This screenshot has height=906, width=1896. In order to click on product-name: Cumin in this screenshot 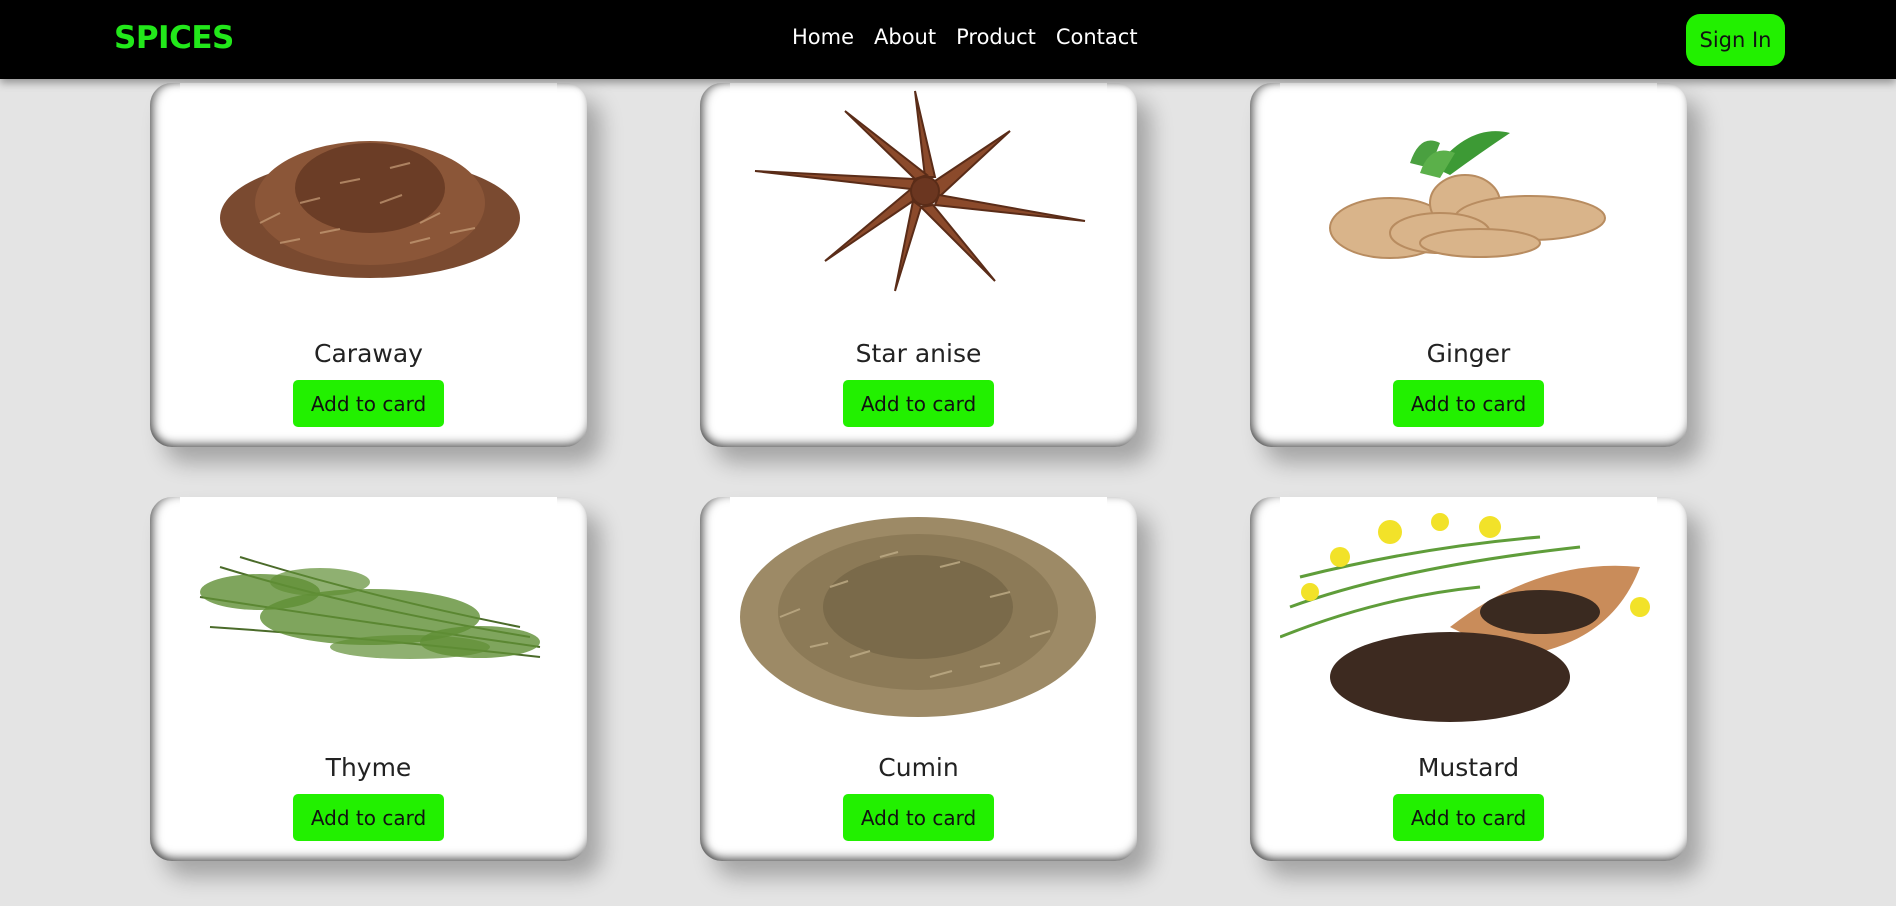, I will do `click(918, 767)`.